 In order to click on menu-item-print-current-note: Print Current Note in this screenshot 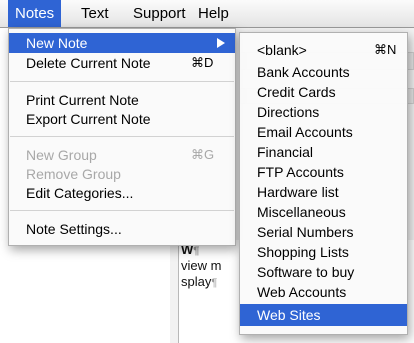, I will do `click(122, 100)`.